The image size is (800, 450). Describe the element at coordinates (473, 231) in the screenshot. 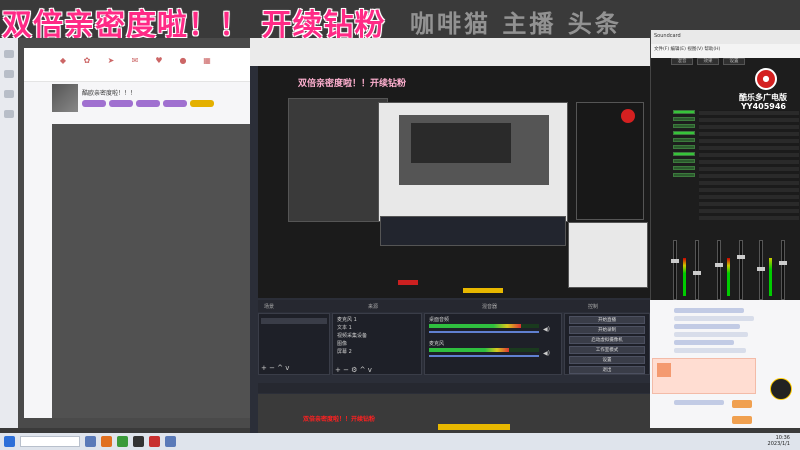

I see `nested-obs-docks` at that location.